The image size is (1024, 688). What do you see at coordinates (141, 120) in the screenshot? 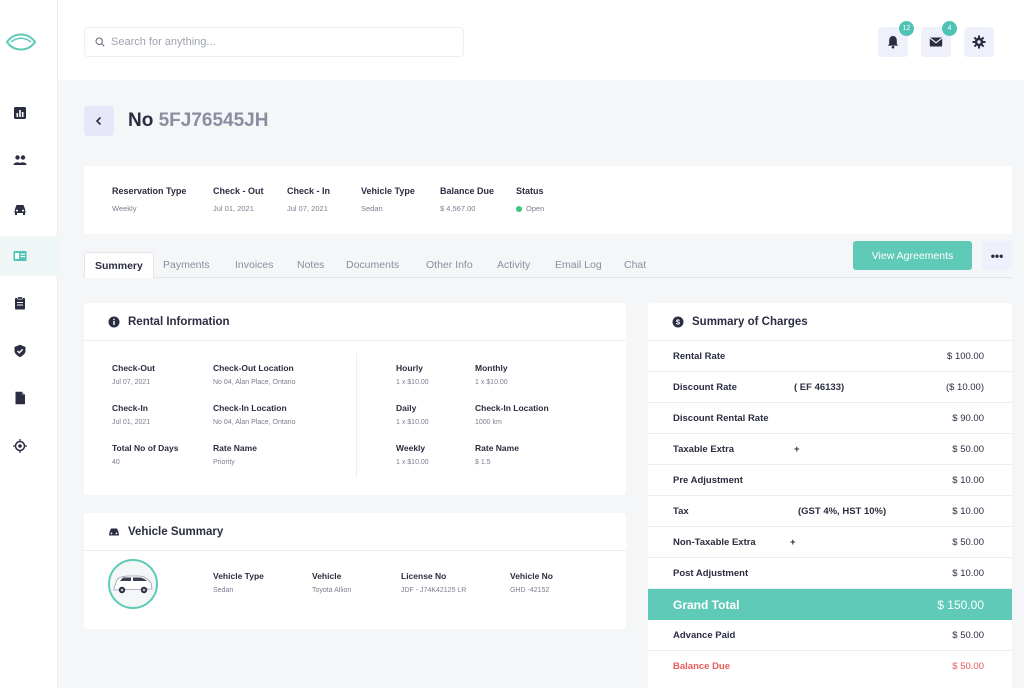
I see `title-prefix: No` at bounding box center [141, 120].